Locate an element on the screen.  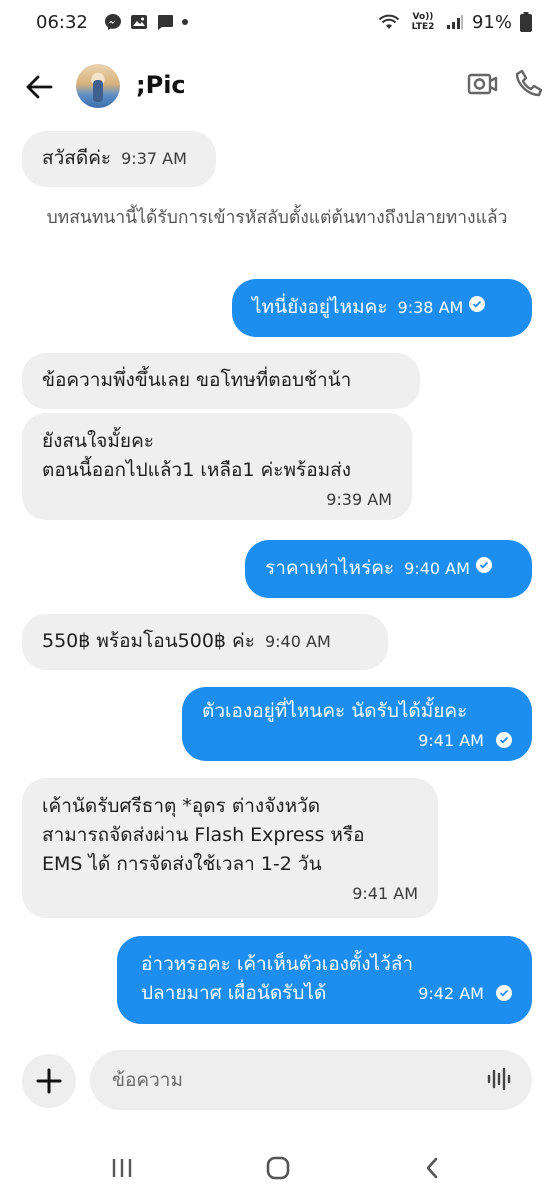
message-text: ราคาเท่าไหร่คะ is located at coordinates (330, 568).